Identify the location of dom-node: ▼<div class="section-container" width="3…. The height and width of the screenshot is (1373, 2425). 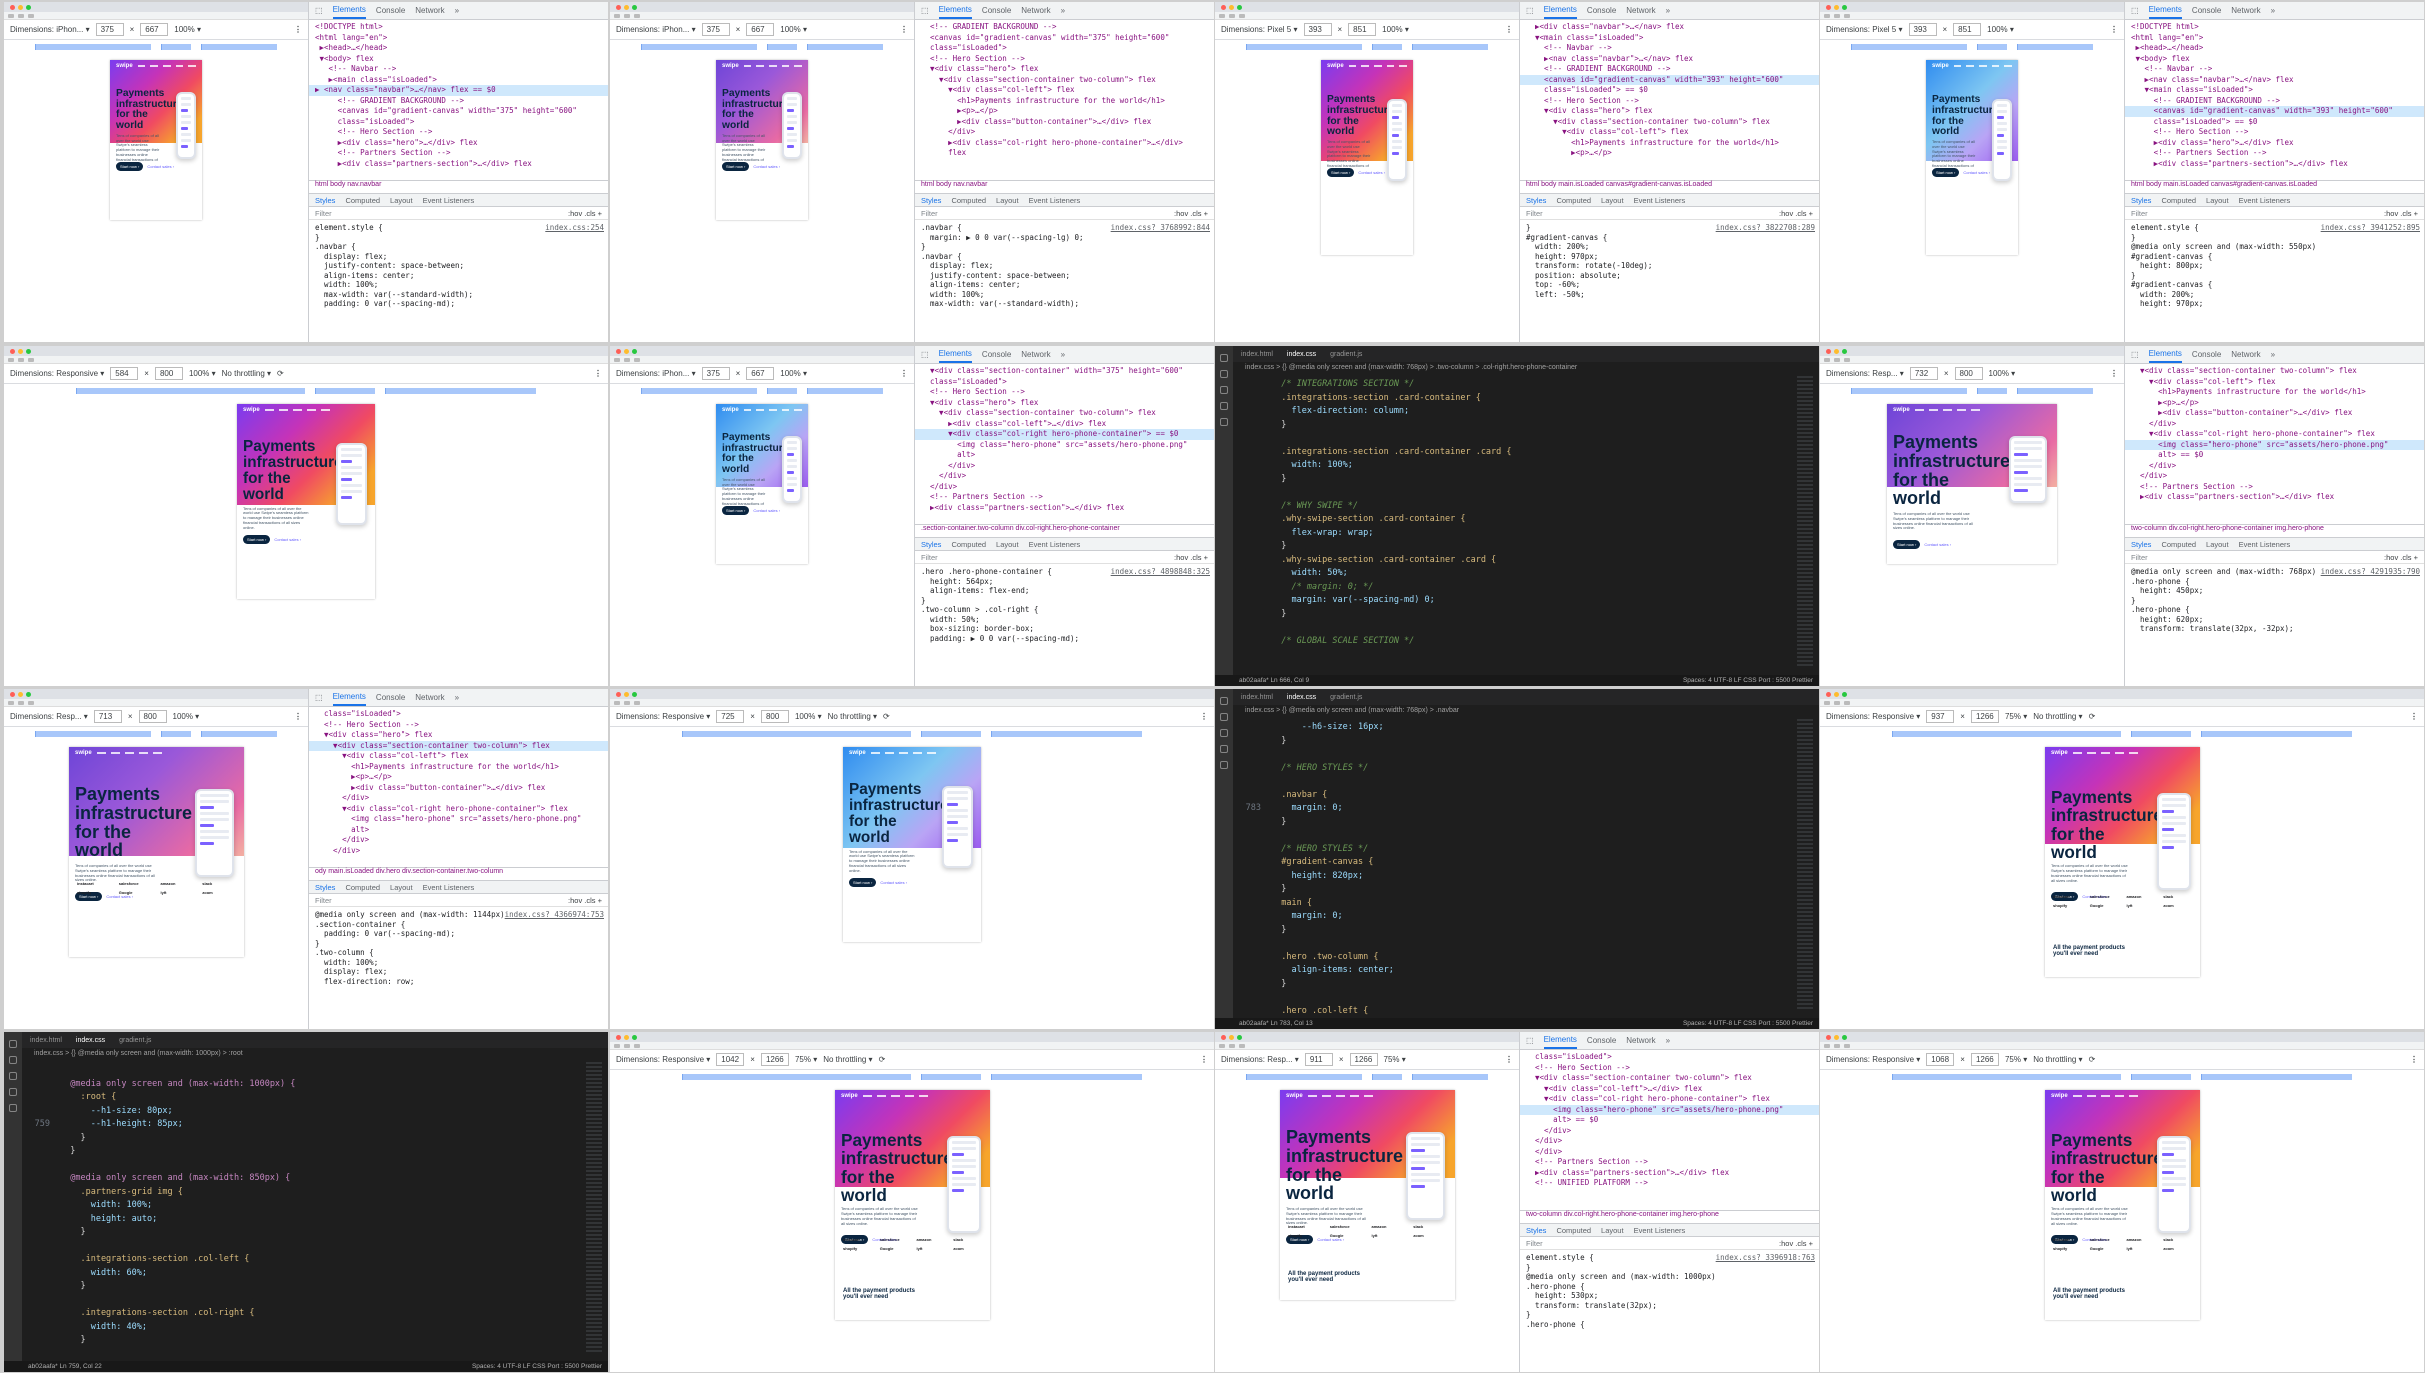
(1052, 370).